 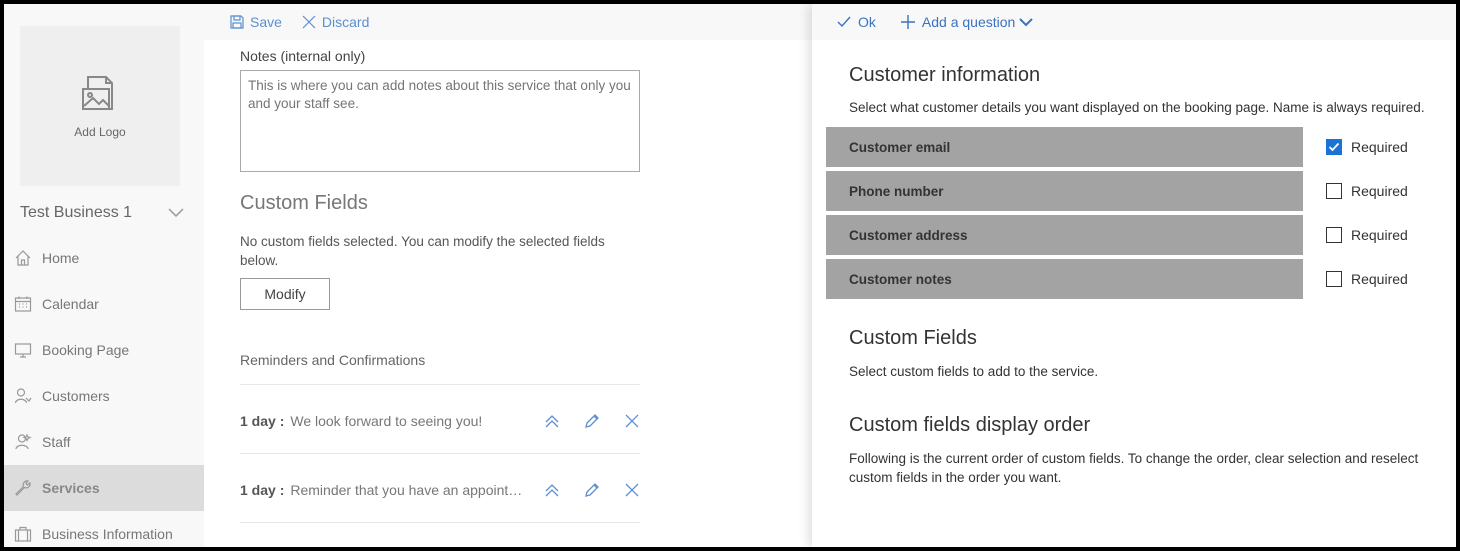 What do you see at coordinates (100, 132) in the screenshot?
I see `add-logo-label: Add Logo` at bounding box center [100, 132].